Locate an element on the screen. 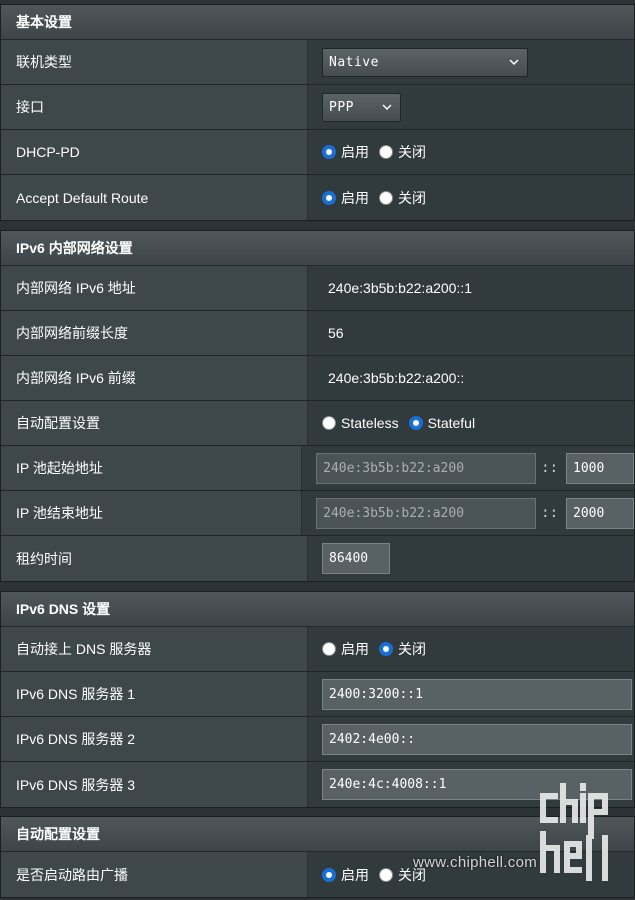  pool-start-cell: 240e:3b5b:b22:a200 :: 1000 is located at coordinates (468, 468).